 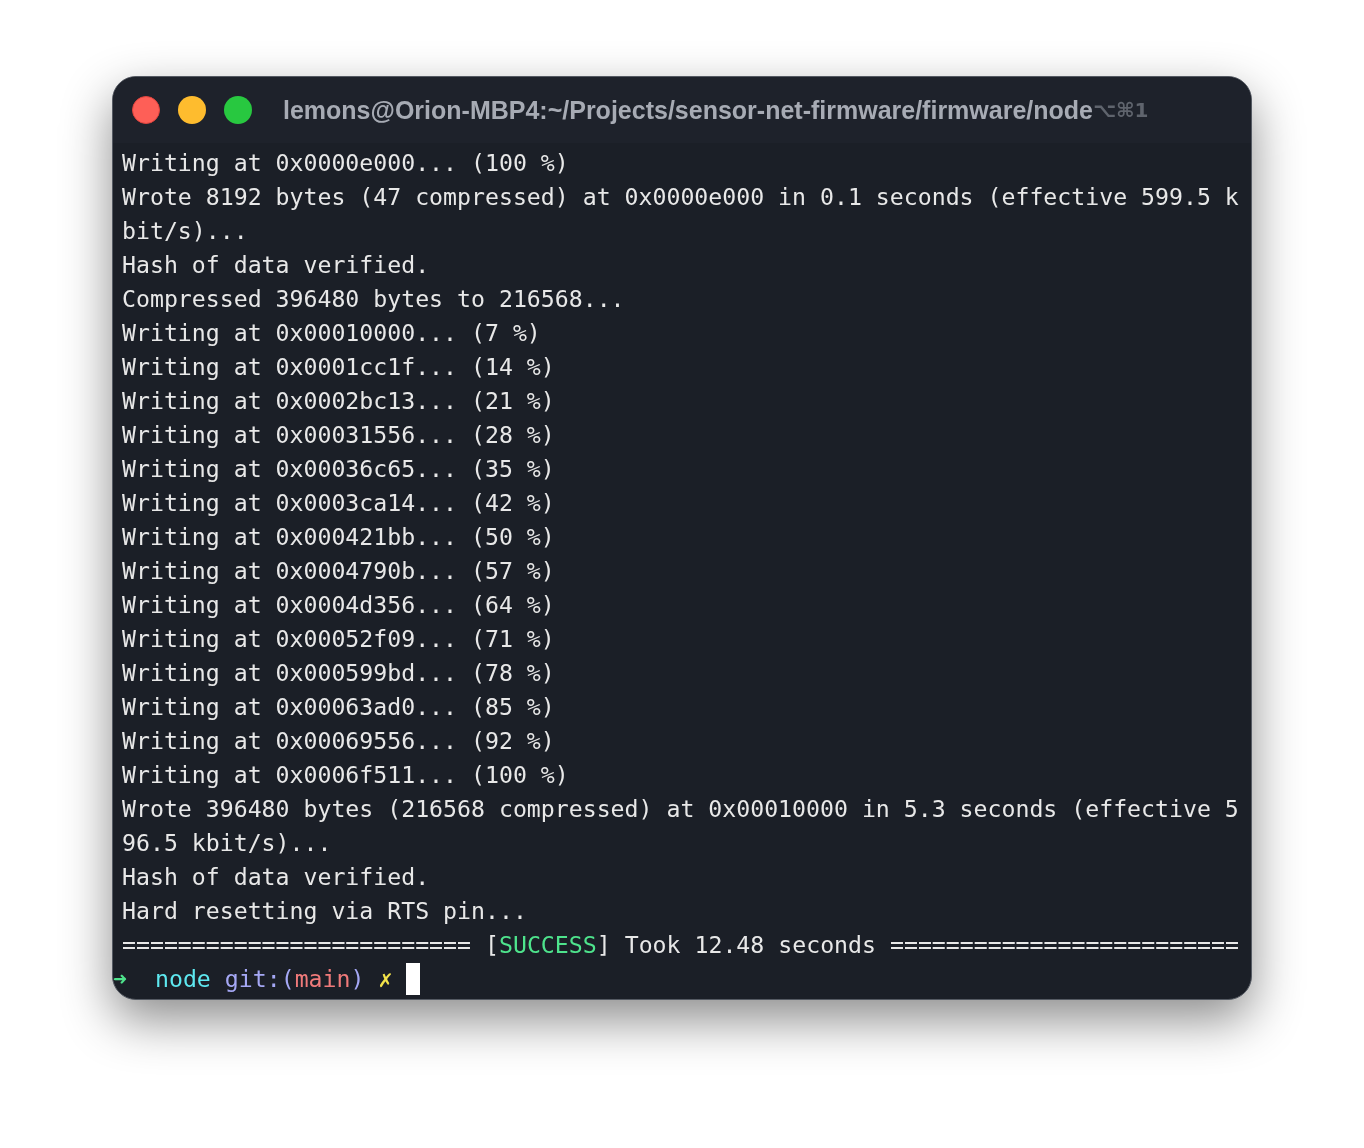 What do you see at coordinates (385, 979) in the screenshot?
I see `dirty-mark: ✗` at bounding box center [385, 979].